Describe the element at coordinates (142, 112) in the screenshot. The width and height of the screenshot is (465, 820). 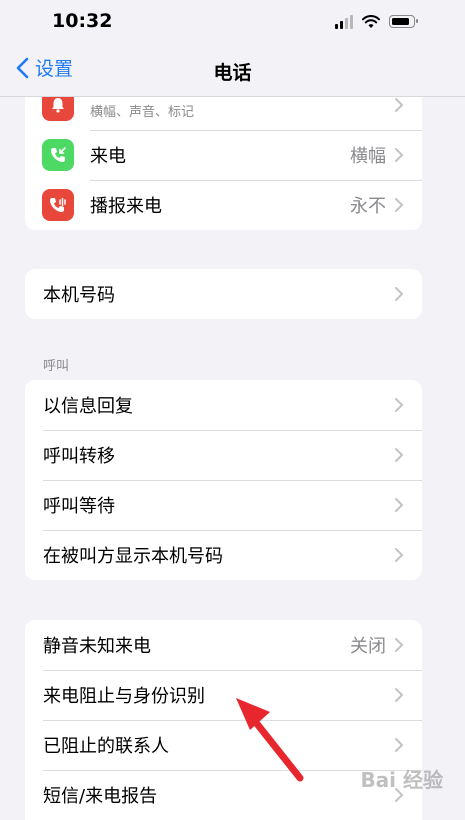
I see `notifications-subtitle: 横幅、声音、标记` at that location.